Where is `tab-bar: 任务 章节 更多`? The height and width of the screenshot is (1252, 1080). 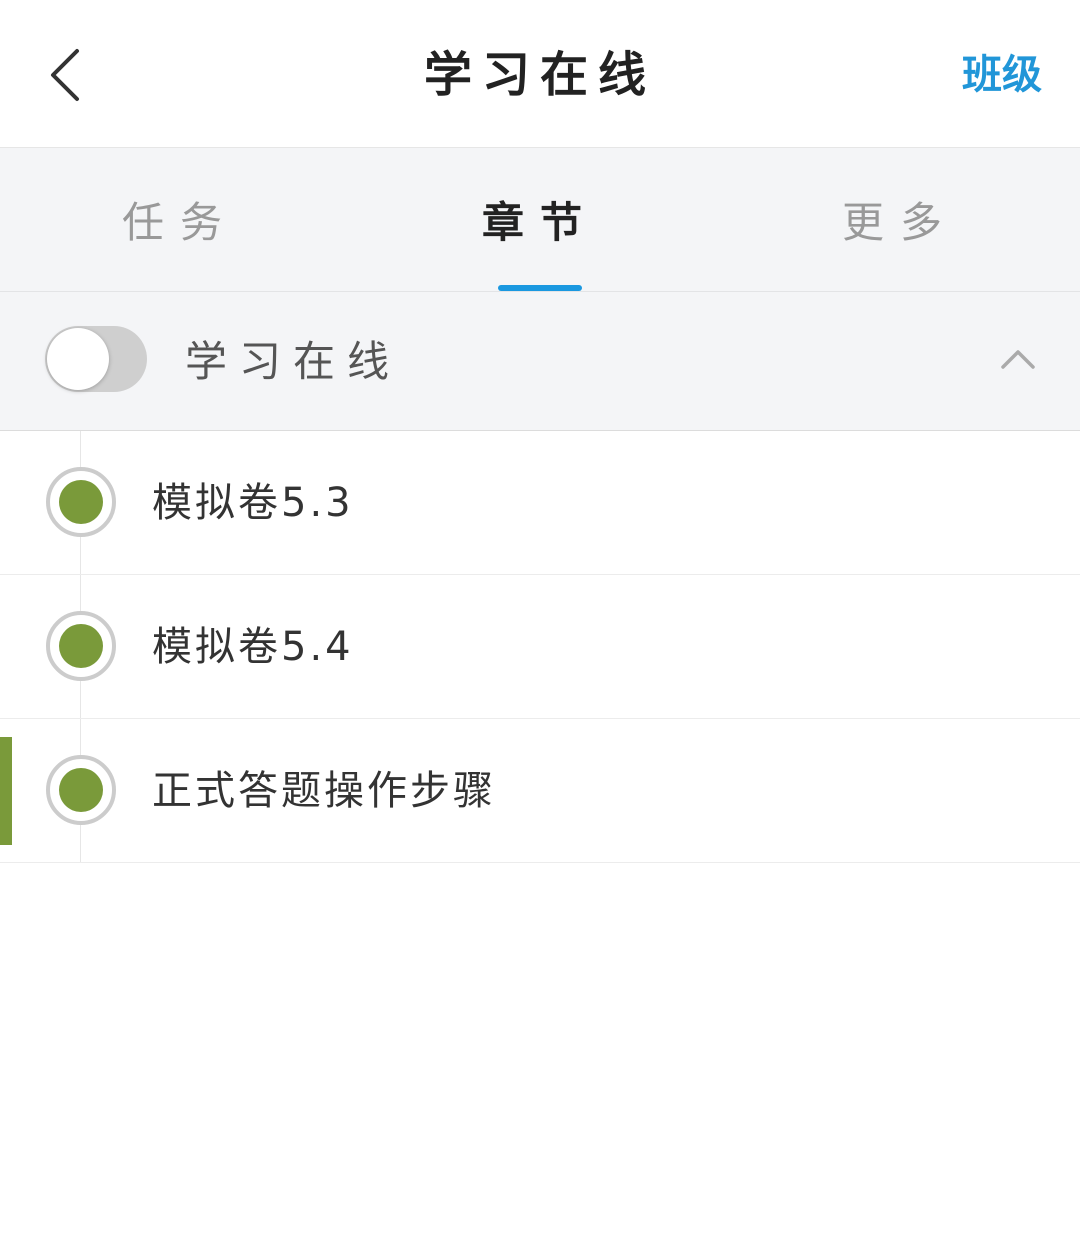
tab-bar: 任务 章节 更多 is located at coordinates (540, 220).